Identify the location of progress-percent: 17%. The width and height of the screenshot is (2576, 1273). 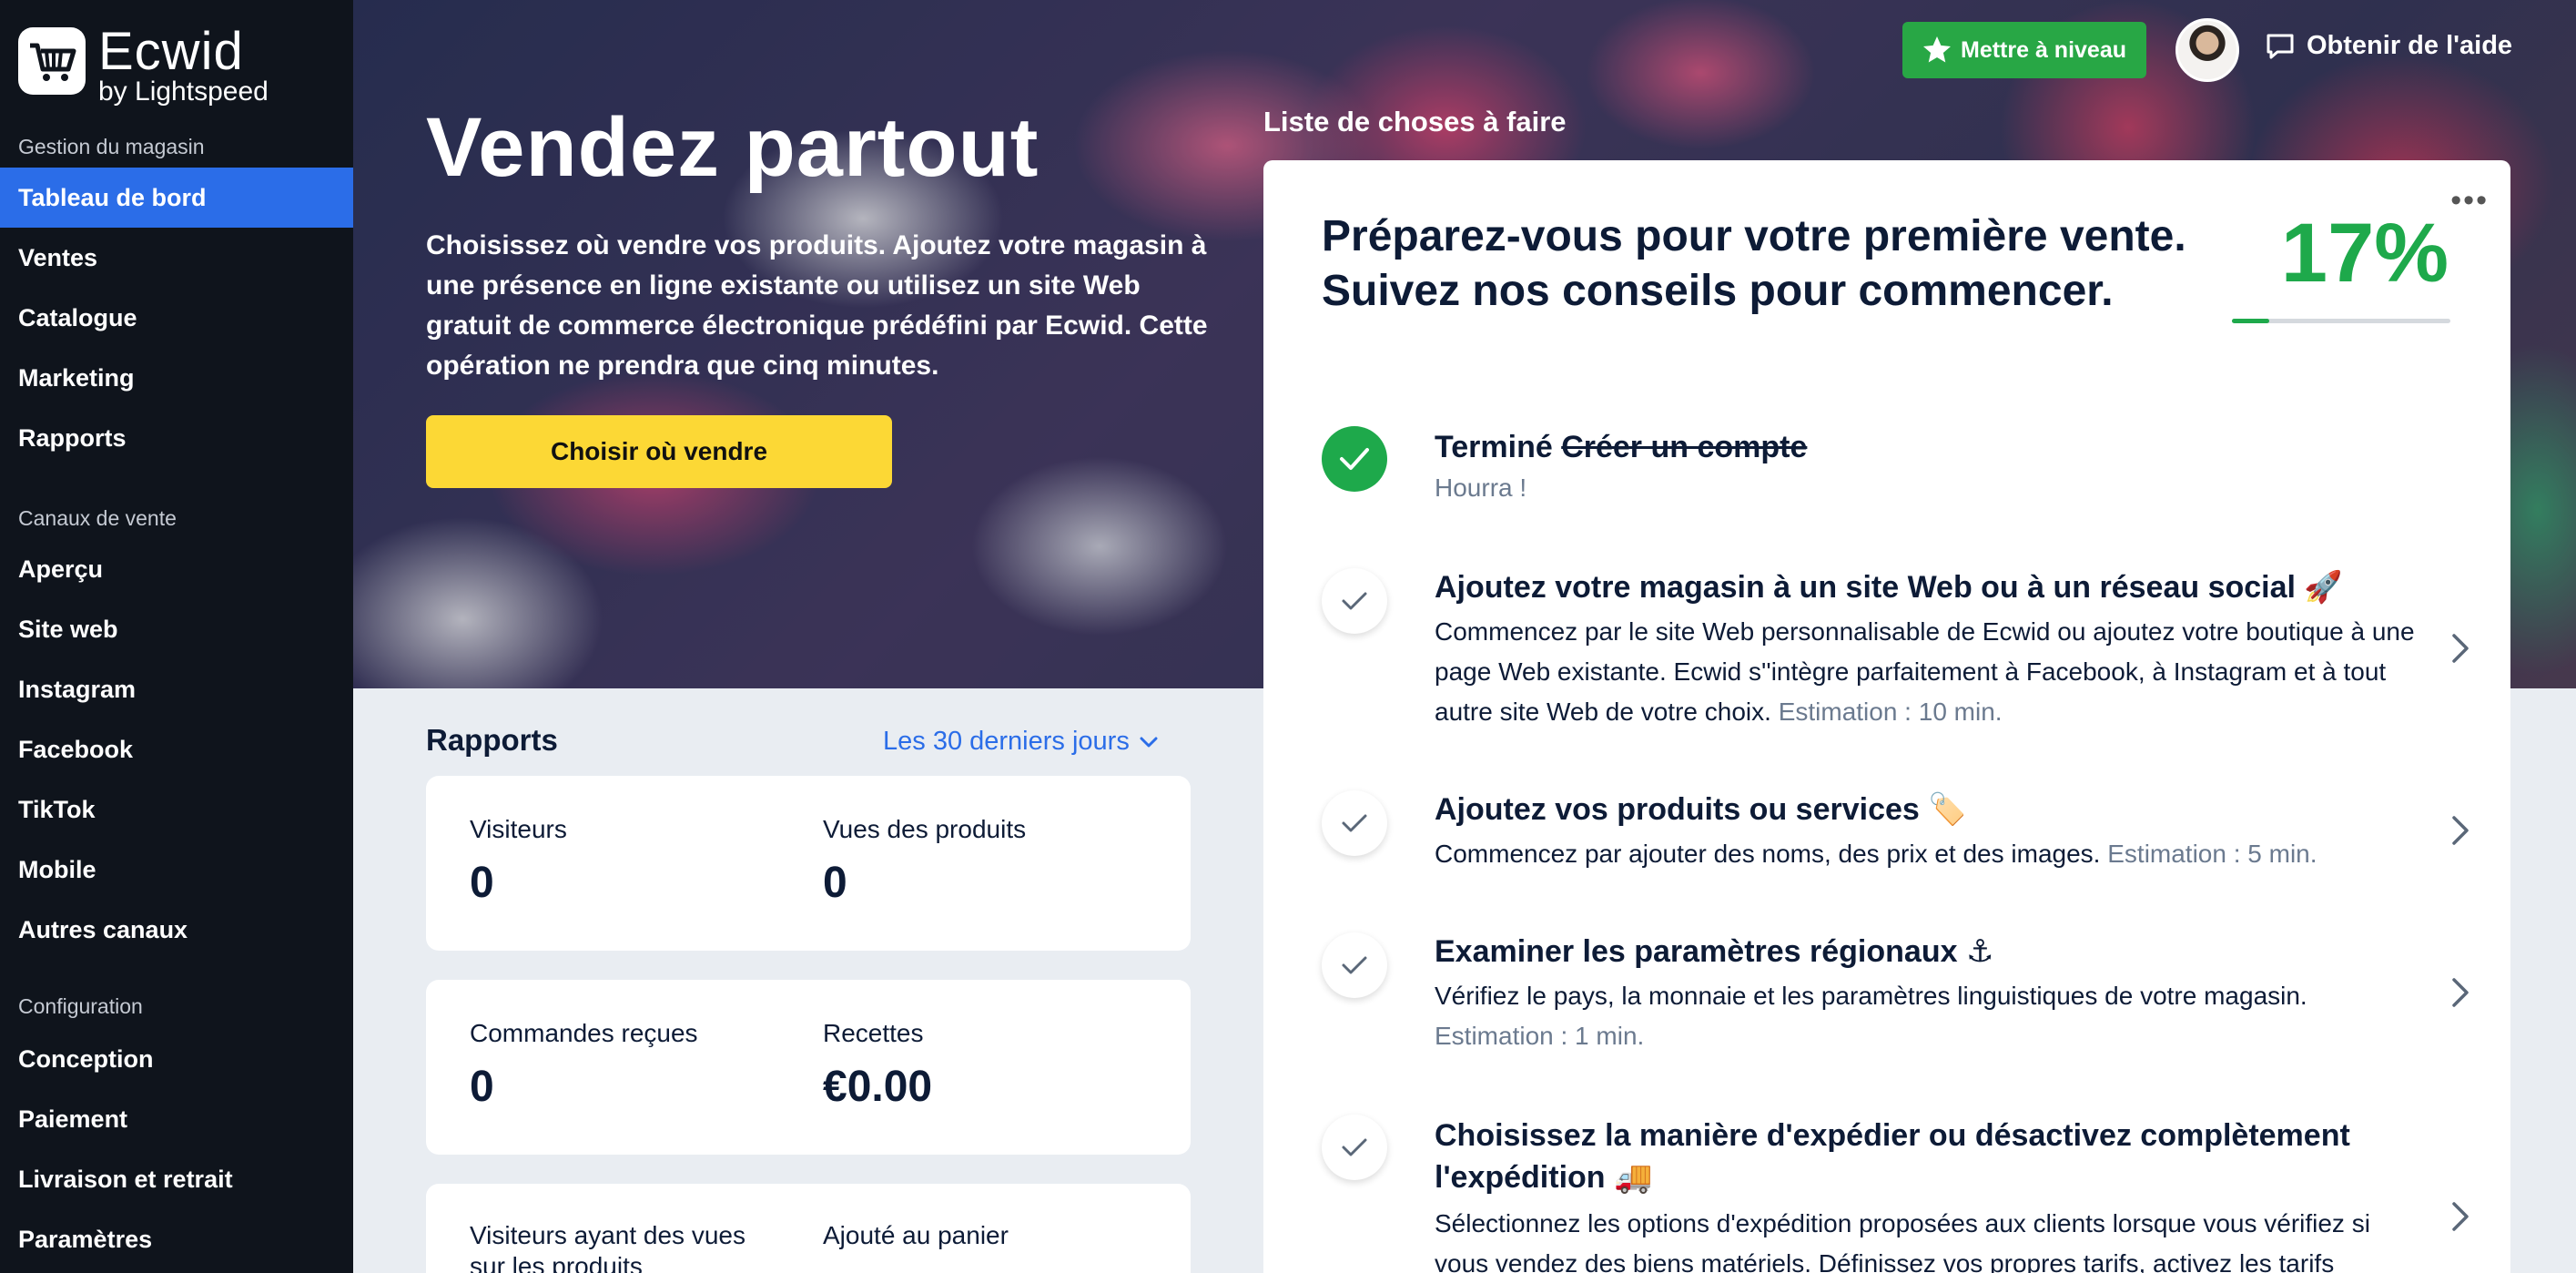
(2364, 254).